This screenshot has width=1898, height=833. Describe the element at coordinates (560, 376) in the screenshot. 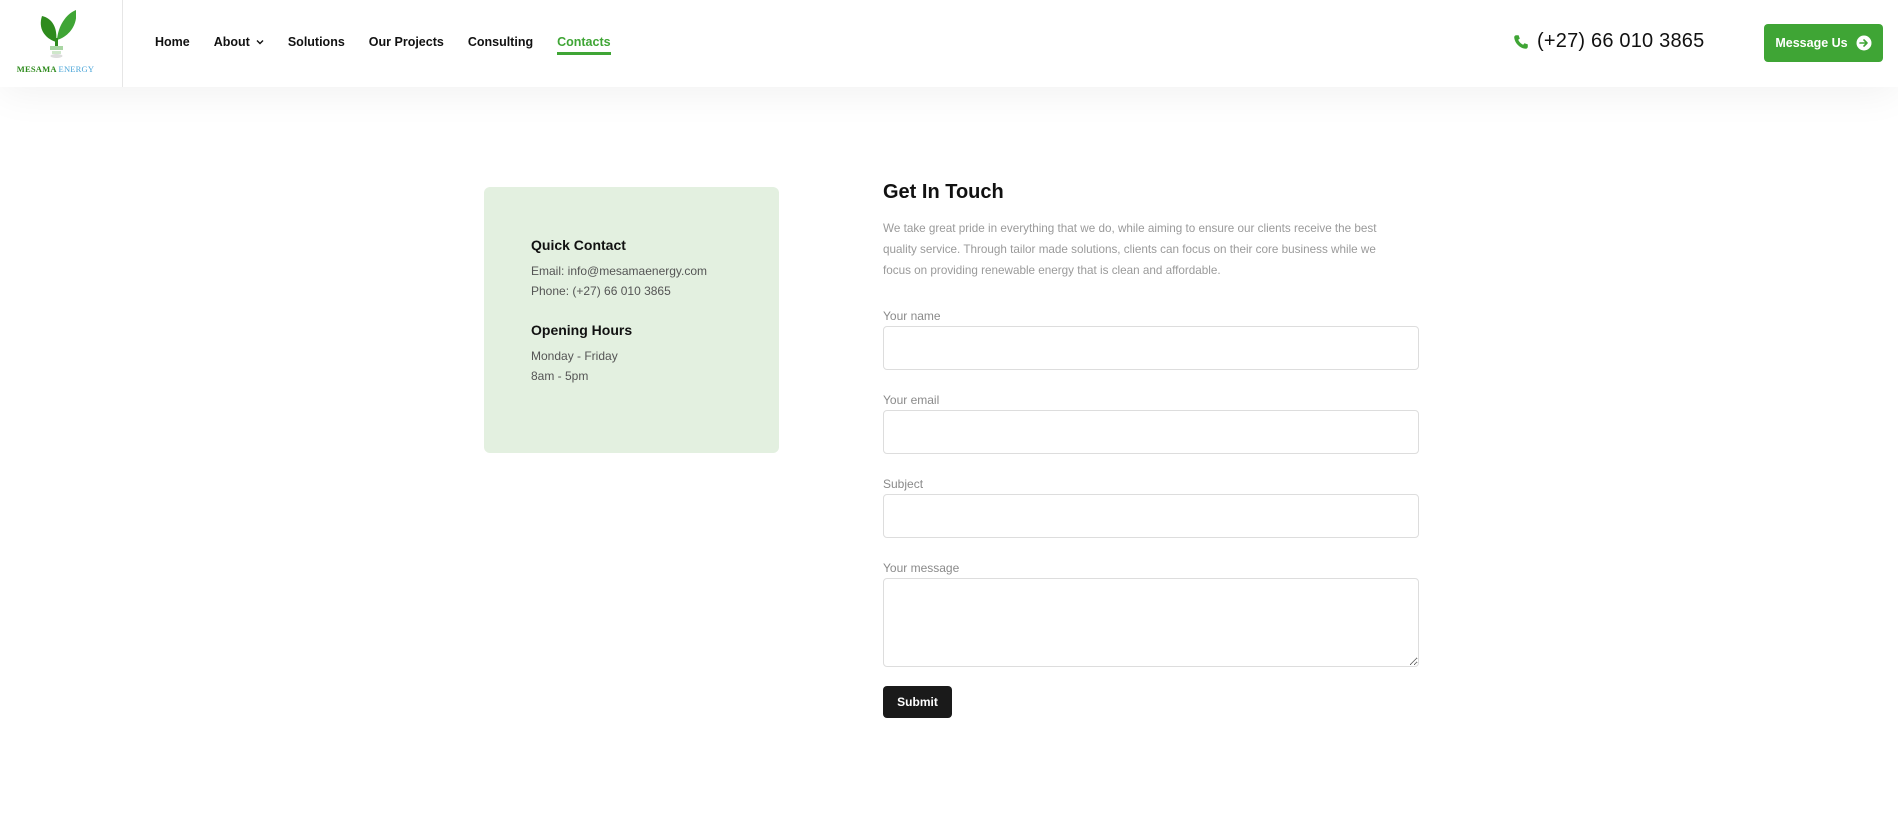

I see `hours-time: 8am - 5pm` at that location.